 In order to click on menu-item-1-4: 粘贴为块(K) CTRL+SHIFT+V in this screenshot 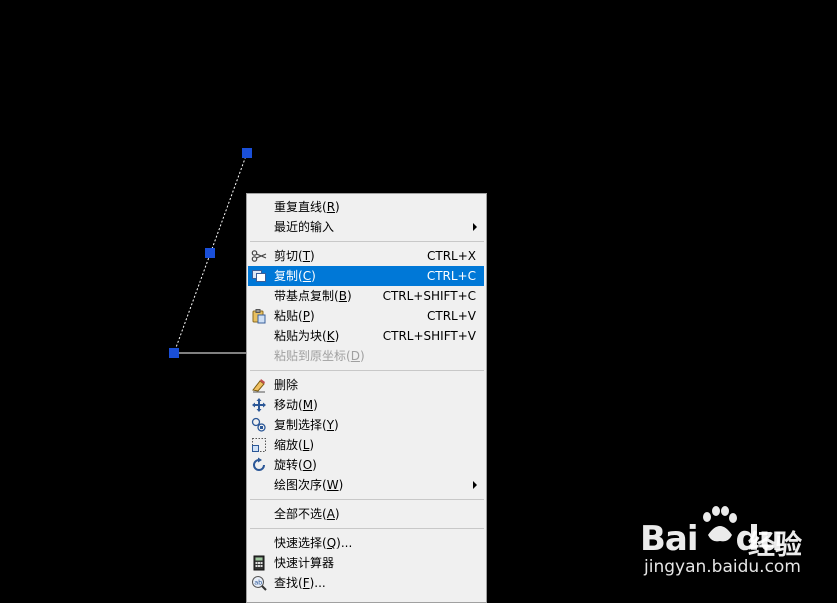, I will do `click(366, 336)`.